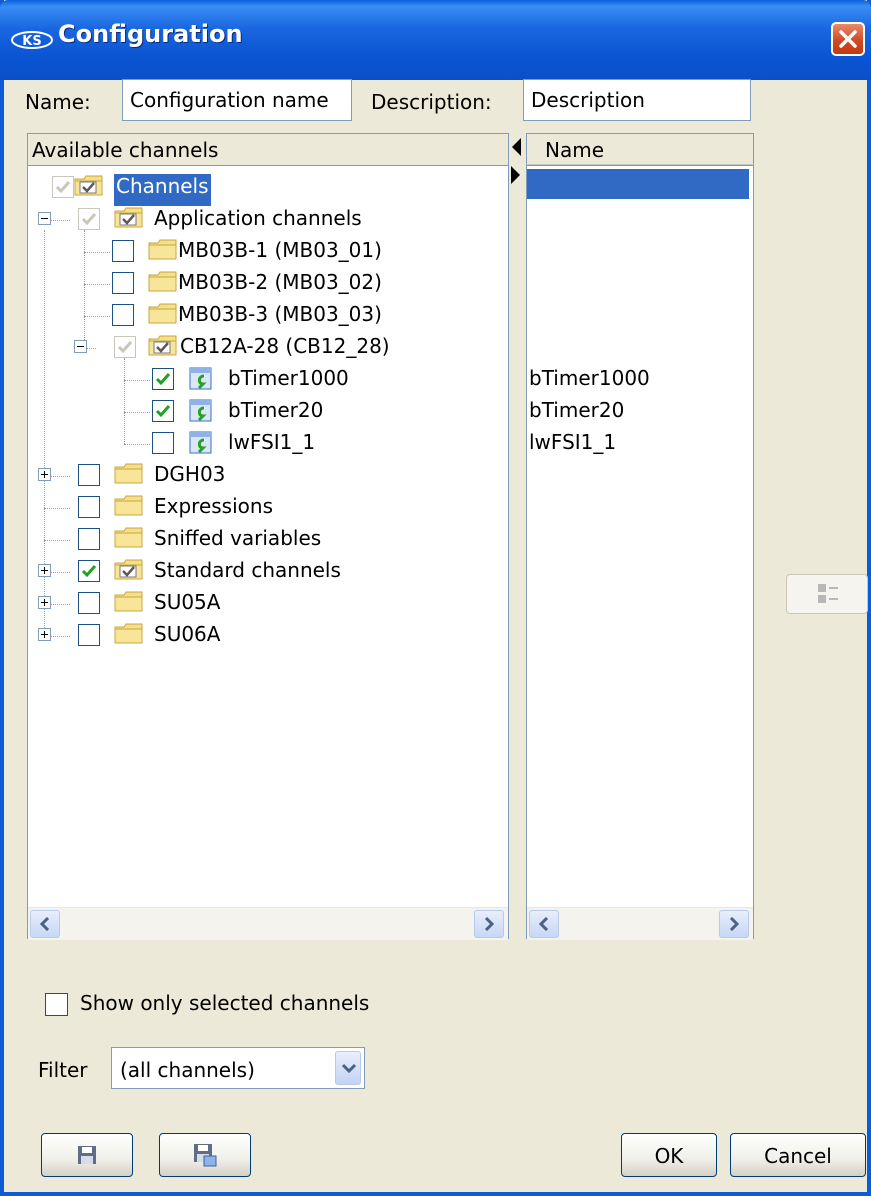  Describe the element at coordinates (798, 1155) in the screenshot. I see `cancel-button: Cancel` at that location.